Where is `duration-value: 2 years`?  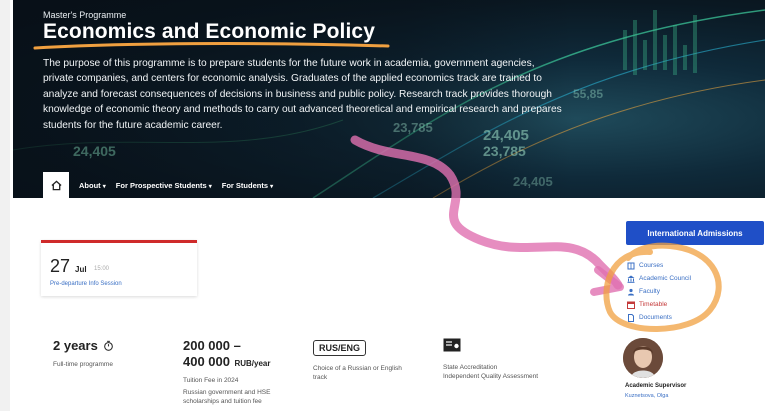 duration-value: 2 years is located at coordinates (75, 345).